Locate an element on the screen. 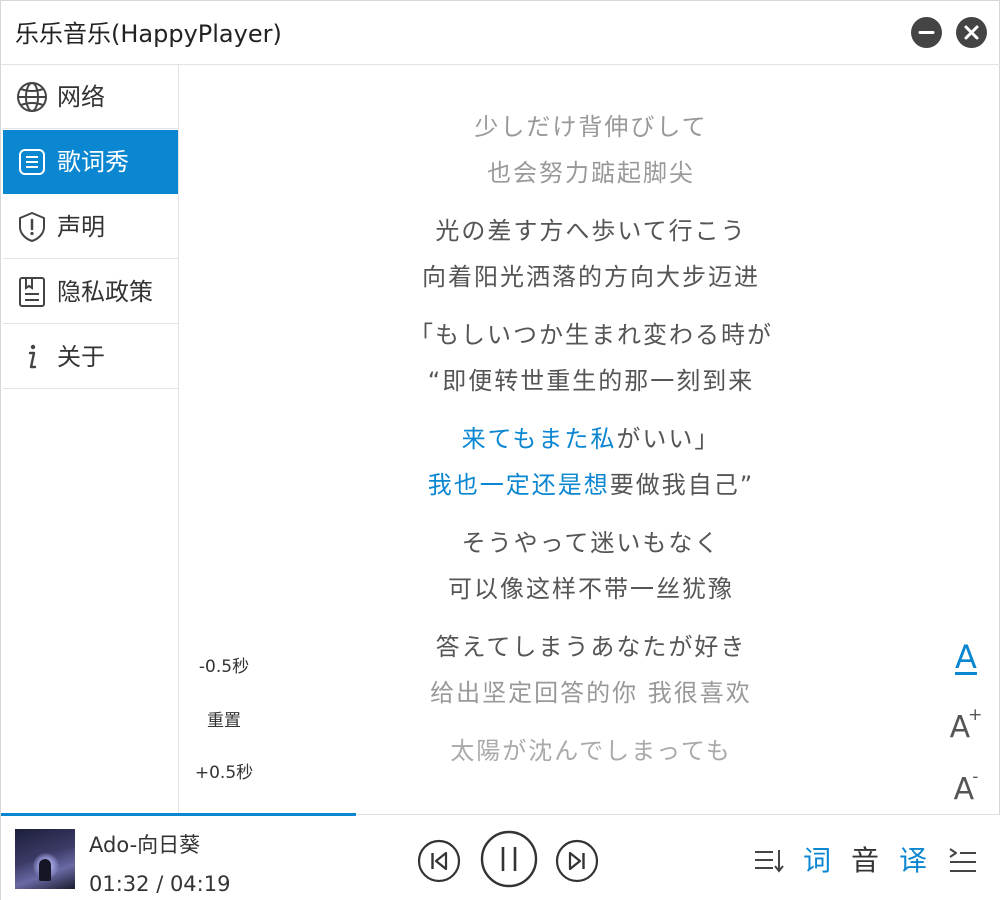 The width and height of the screenshot is (1000, 900). player-bar: Ado-向日葵 01:32 / 04:19 词 音 译 is located at coordinates (500, 856).